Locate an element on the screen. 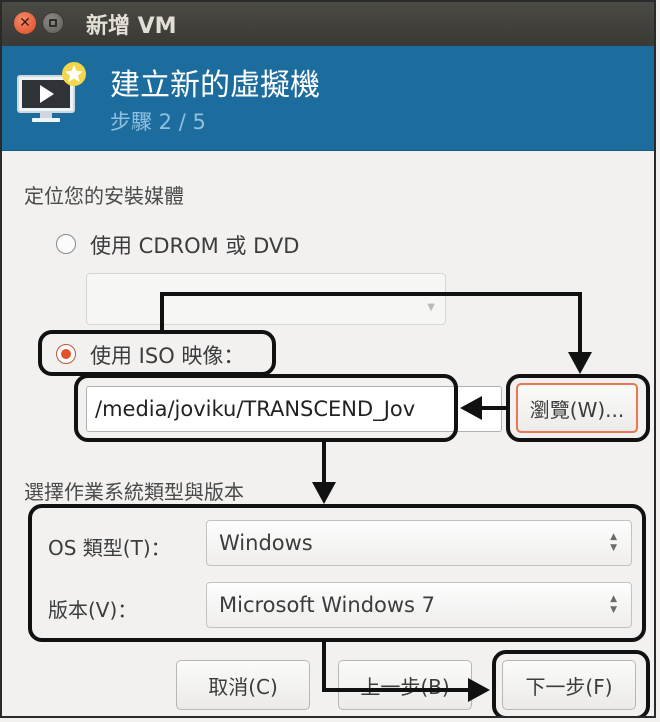  os-version-label: 版本(V)： is located at coordinates (93, 610).